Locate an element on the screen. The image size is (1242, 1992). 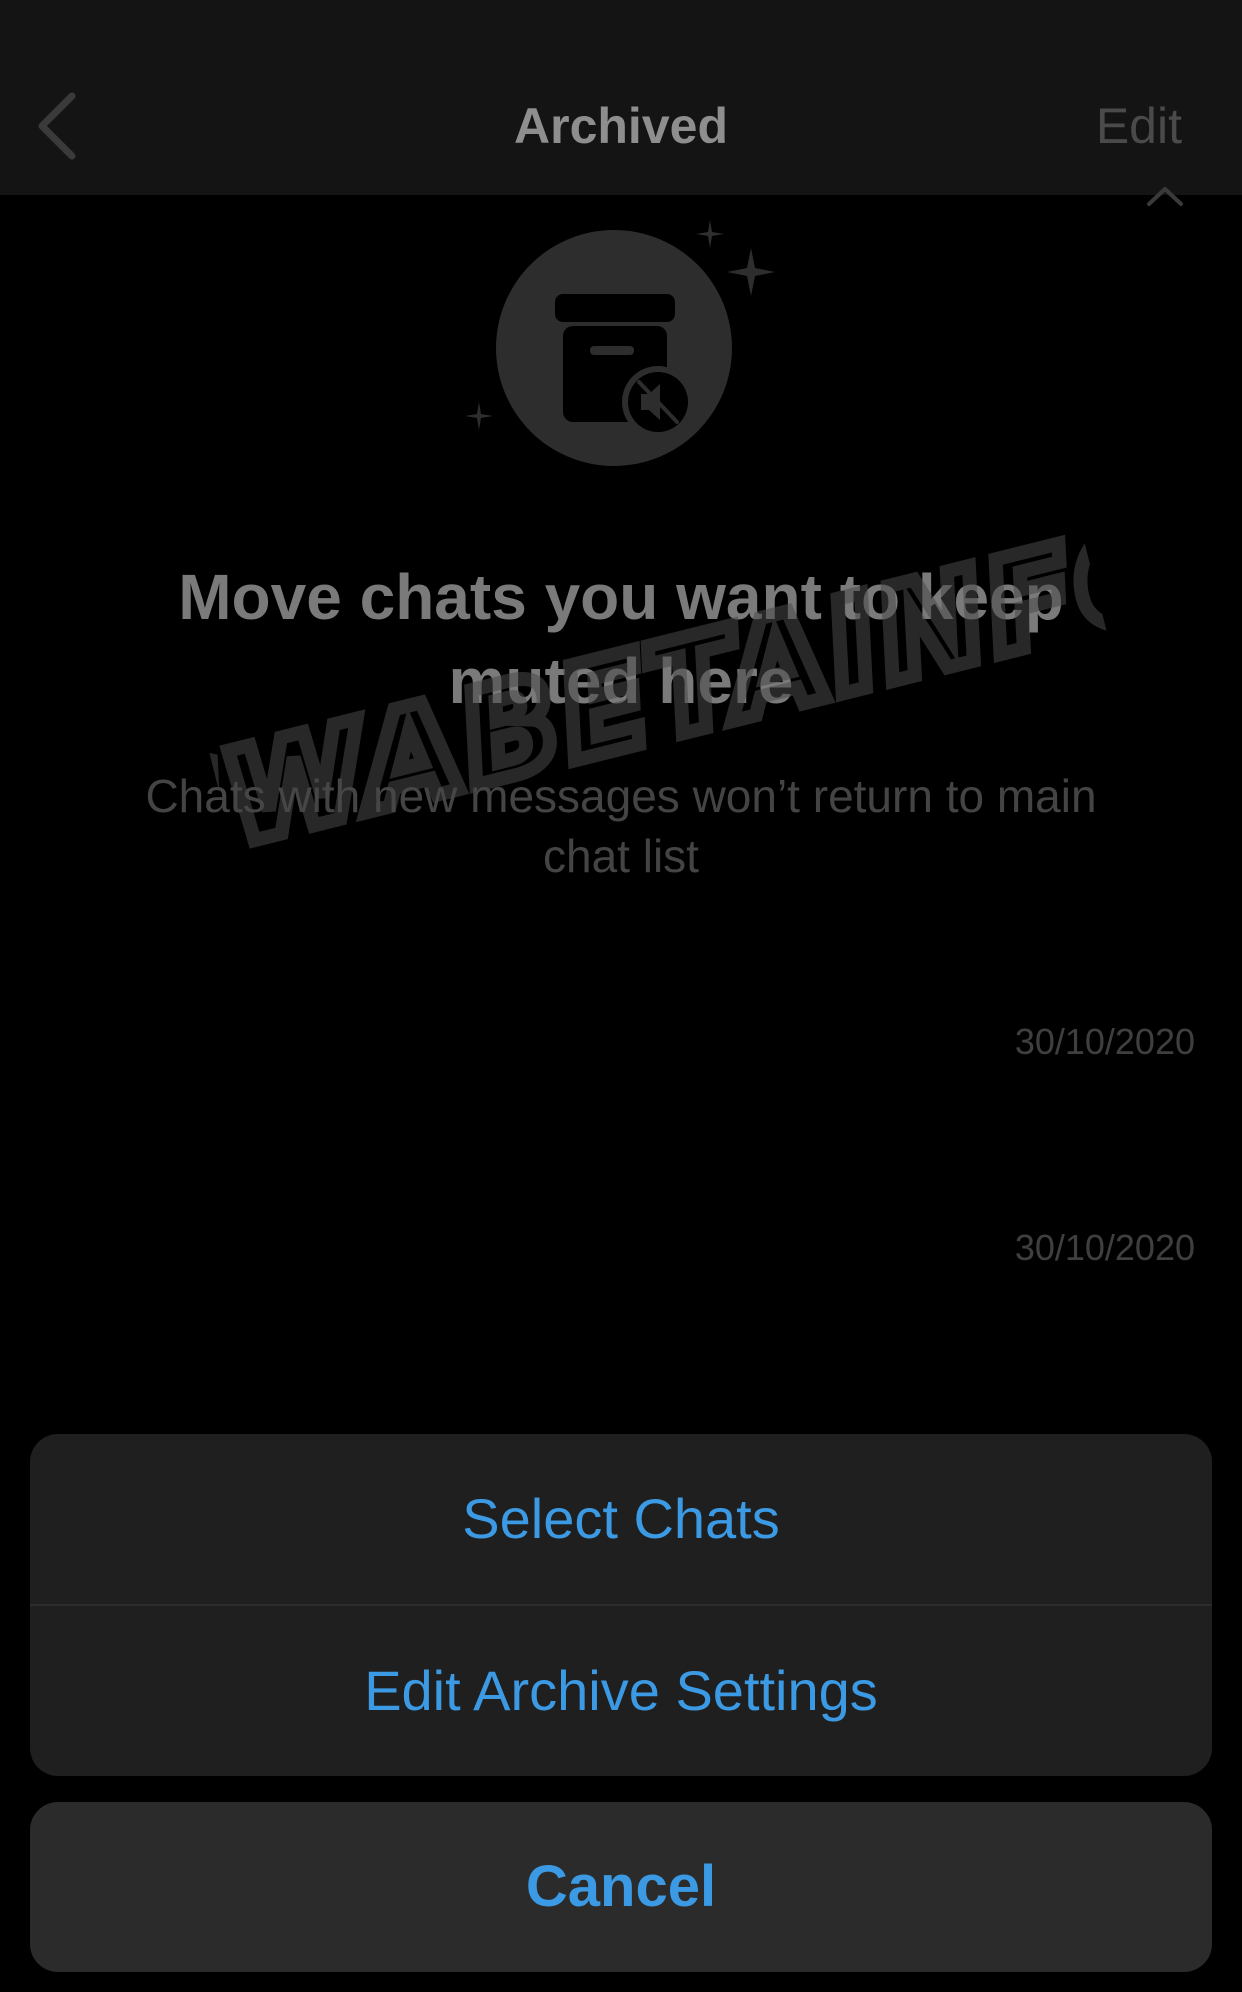
cancel-button: Cancel is located at coordinates (621, 1887).